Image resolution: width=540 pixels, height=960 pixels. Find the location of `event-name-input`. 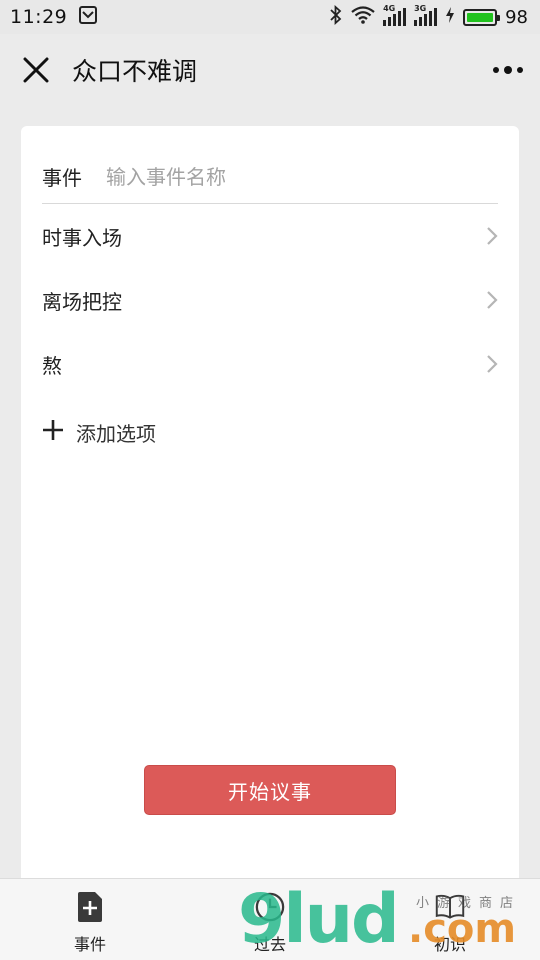

event-name-input is located at coordinates (302, 176).